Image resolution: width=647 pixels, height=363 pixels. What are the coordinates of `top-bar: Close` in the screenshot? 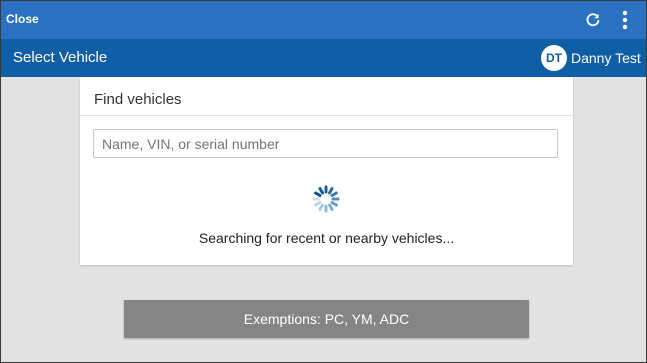 It's located at (323, 20).